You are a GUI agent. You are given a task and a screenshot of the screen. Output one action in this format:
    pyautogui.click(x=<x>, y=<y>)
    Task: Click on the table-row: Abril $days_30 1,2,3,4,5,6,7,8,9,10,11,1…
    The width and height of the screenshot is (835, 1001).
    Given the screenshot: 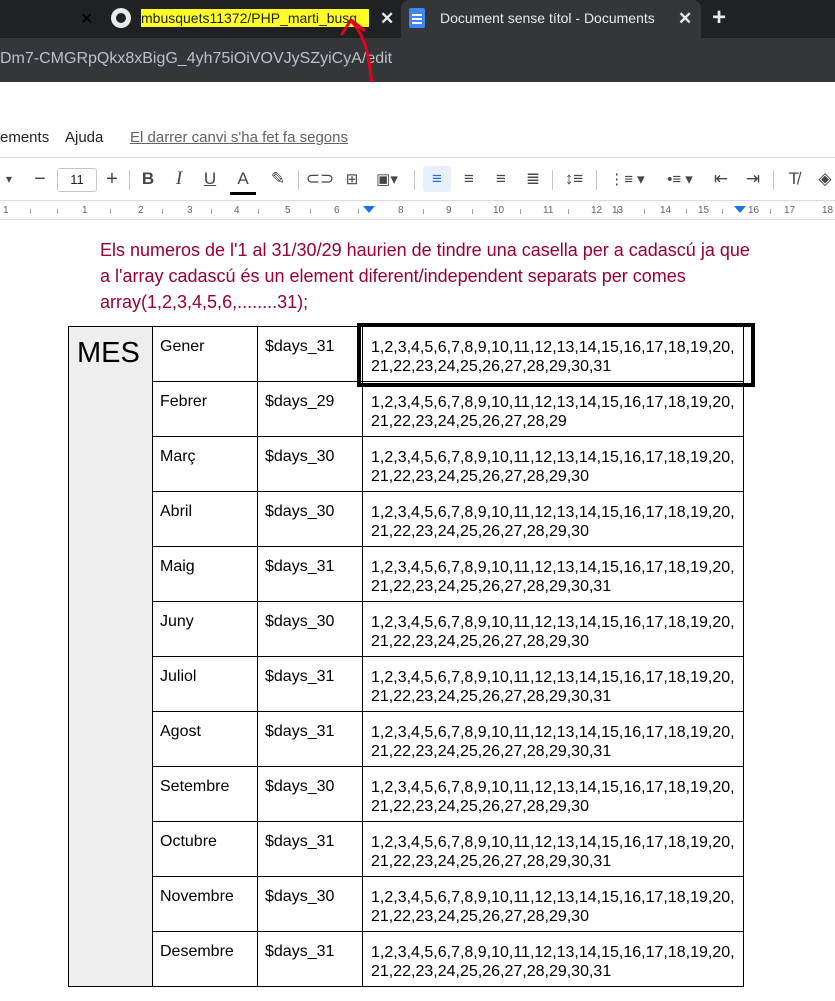 What is the action you would take?
    pyautogui.click(x=406, y=519)
    